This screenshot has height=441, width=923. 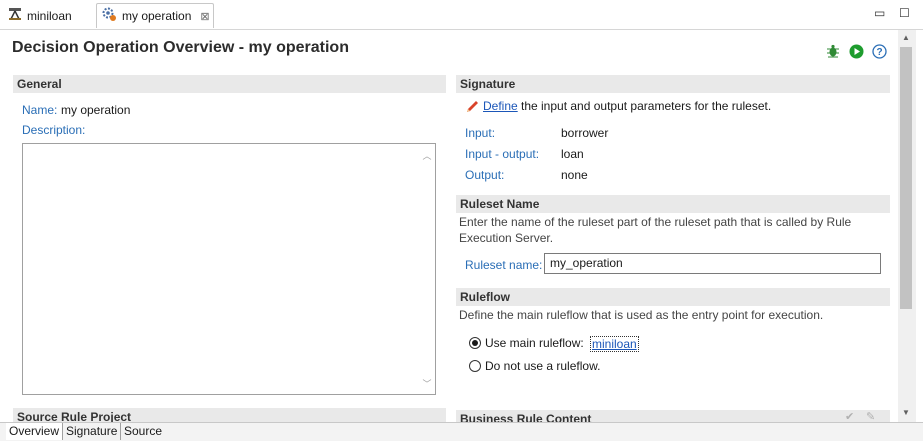 I want to click on scroll-down-arrow-icon: ▼, so click(x=906, y=412).